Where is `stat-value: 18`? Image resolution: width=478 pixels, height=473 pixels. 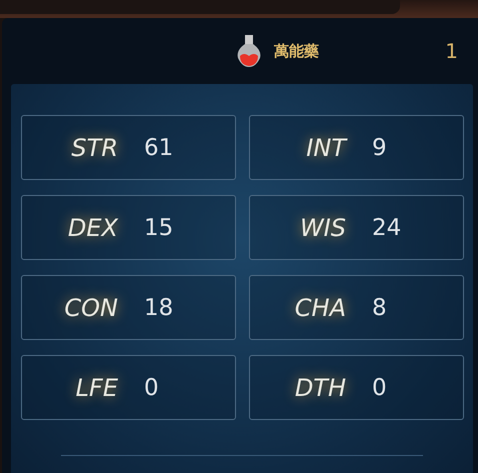
stat-value: 18 is located at coordinates (159, 307).